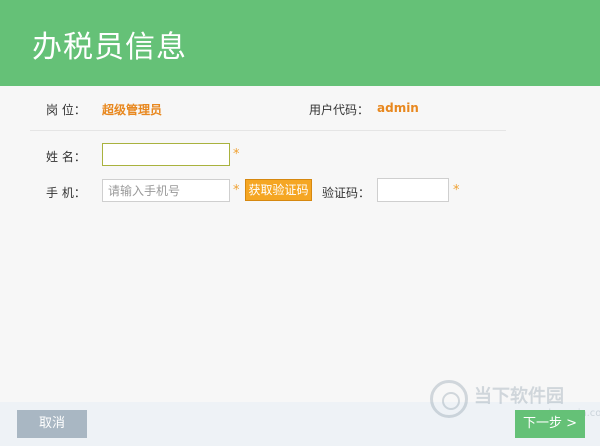 Image resolution: width=600 pixels, height=446 pixels. I want to click on name-input, so click(166, 154).